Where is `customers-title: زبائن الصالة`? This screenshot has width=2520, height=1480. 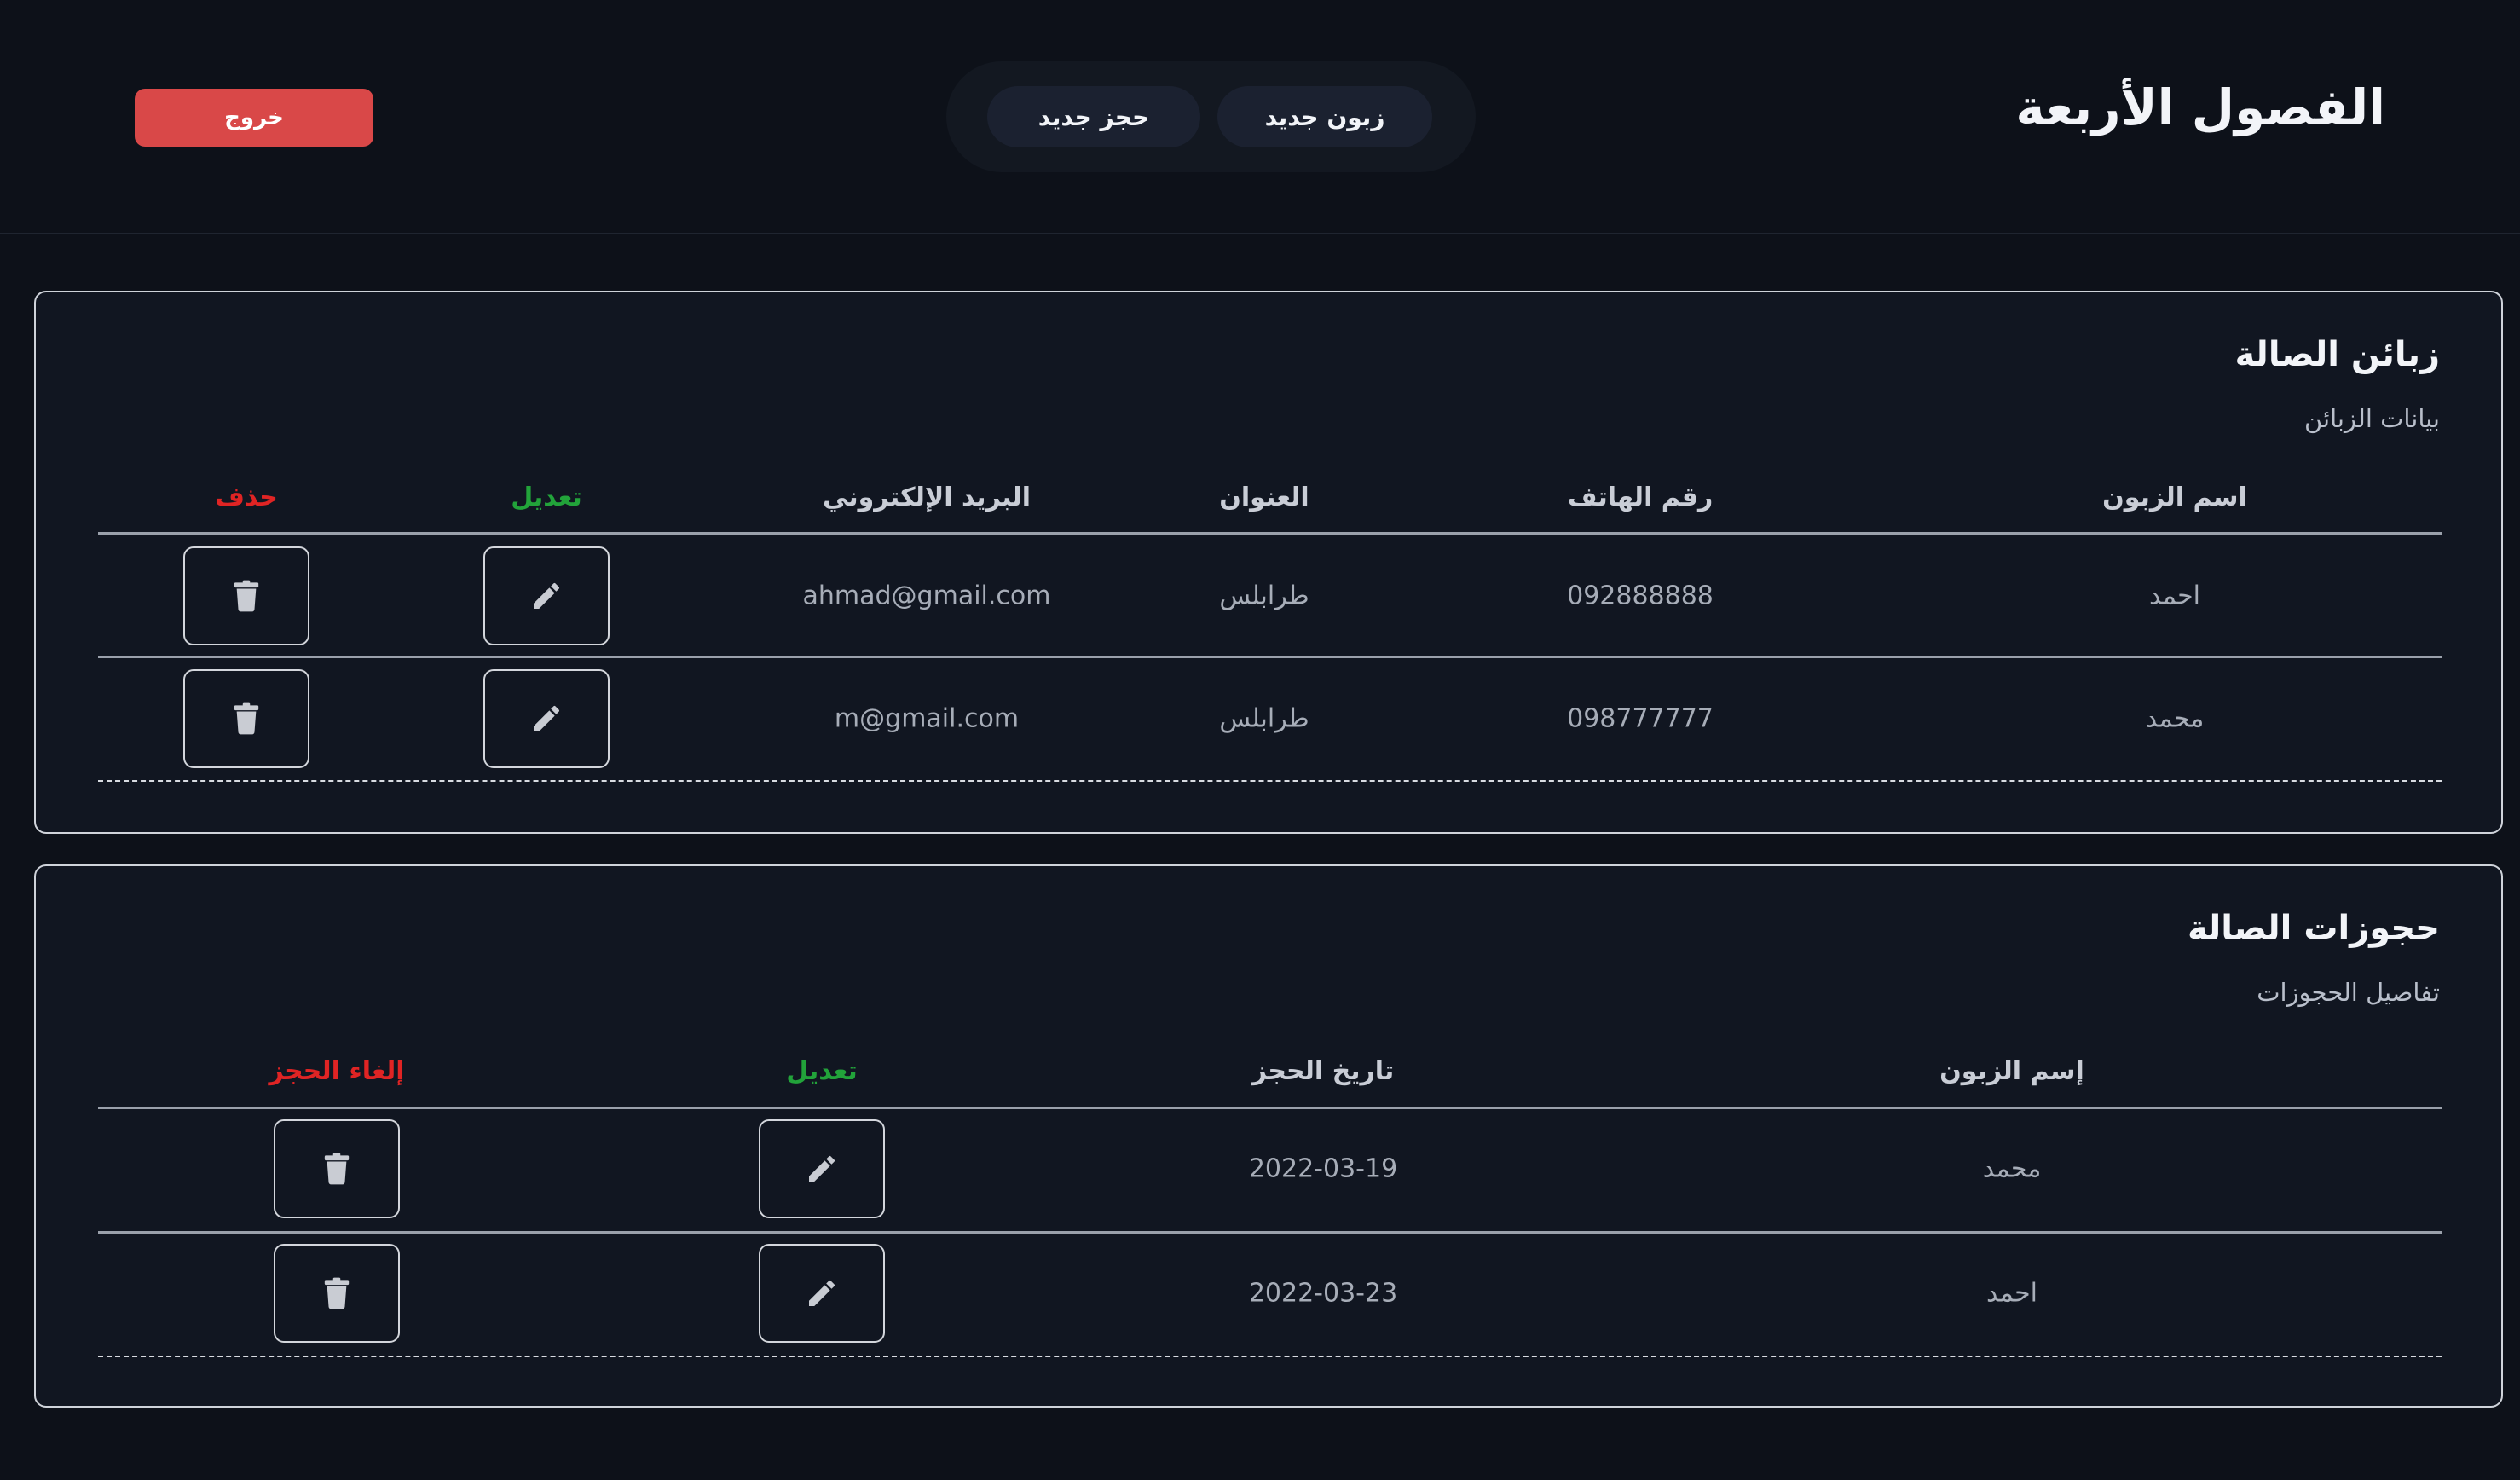
customers-title: زبائن الصالة is located at coordinates (2337, 354).